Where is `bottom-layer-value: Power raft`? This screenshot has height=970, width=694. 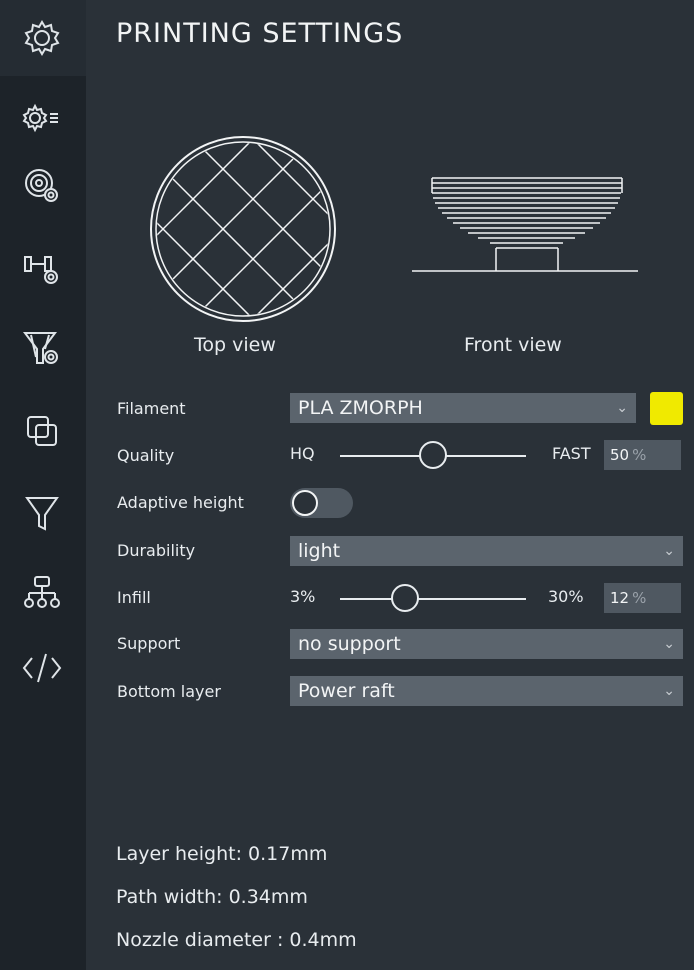
bottom-layer-value: Power raft is located at coordinates (346, 691).